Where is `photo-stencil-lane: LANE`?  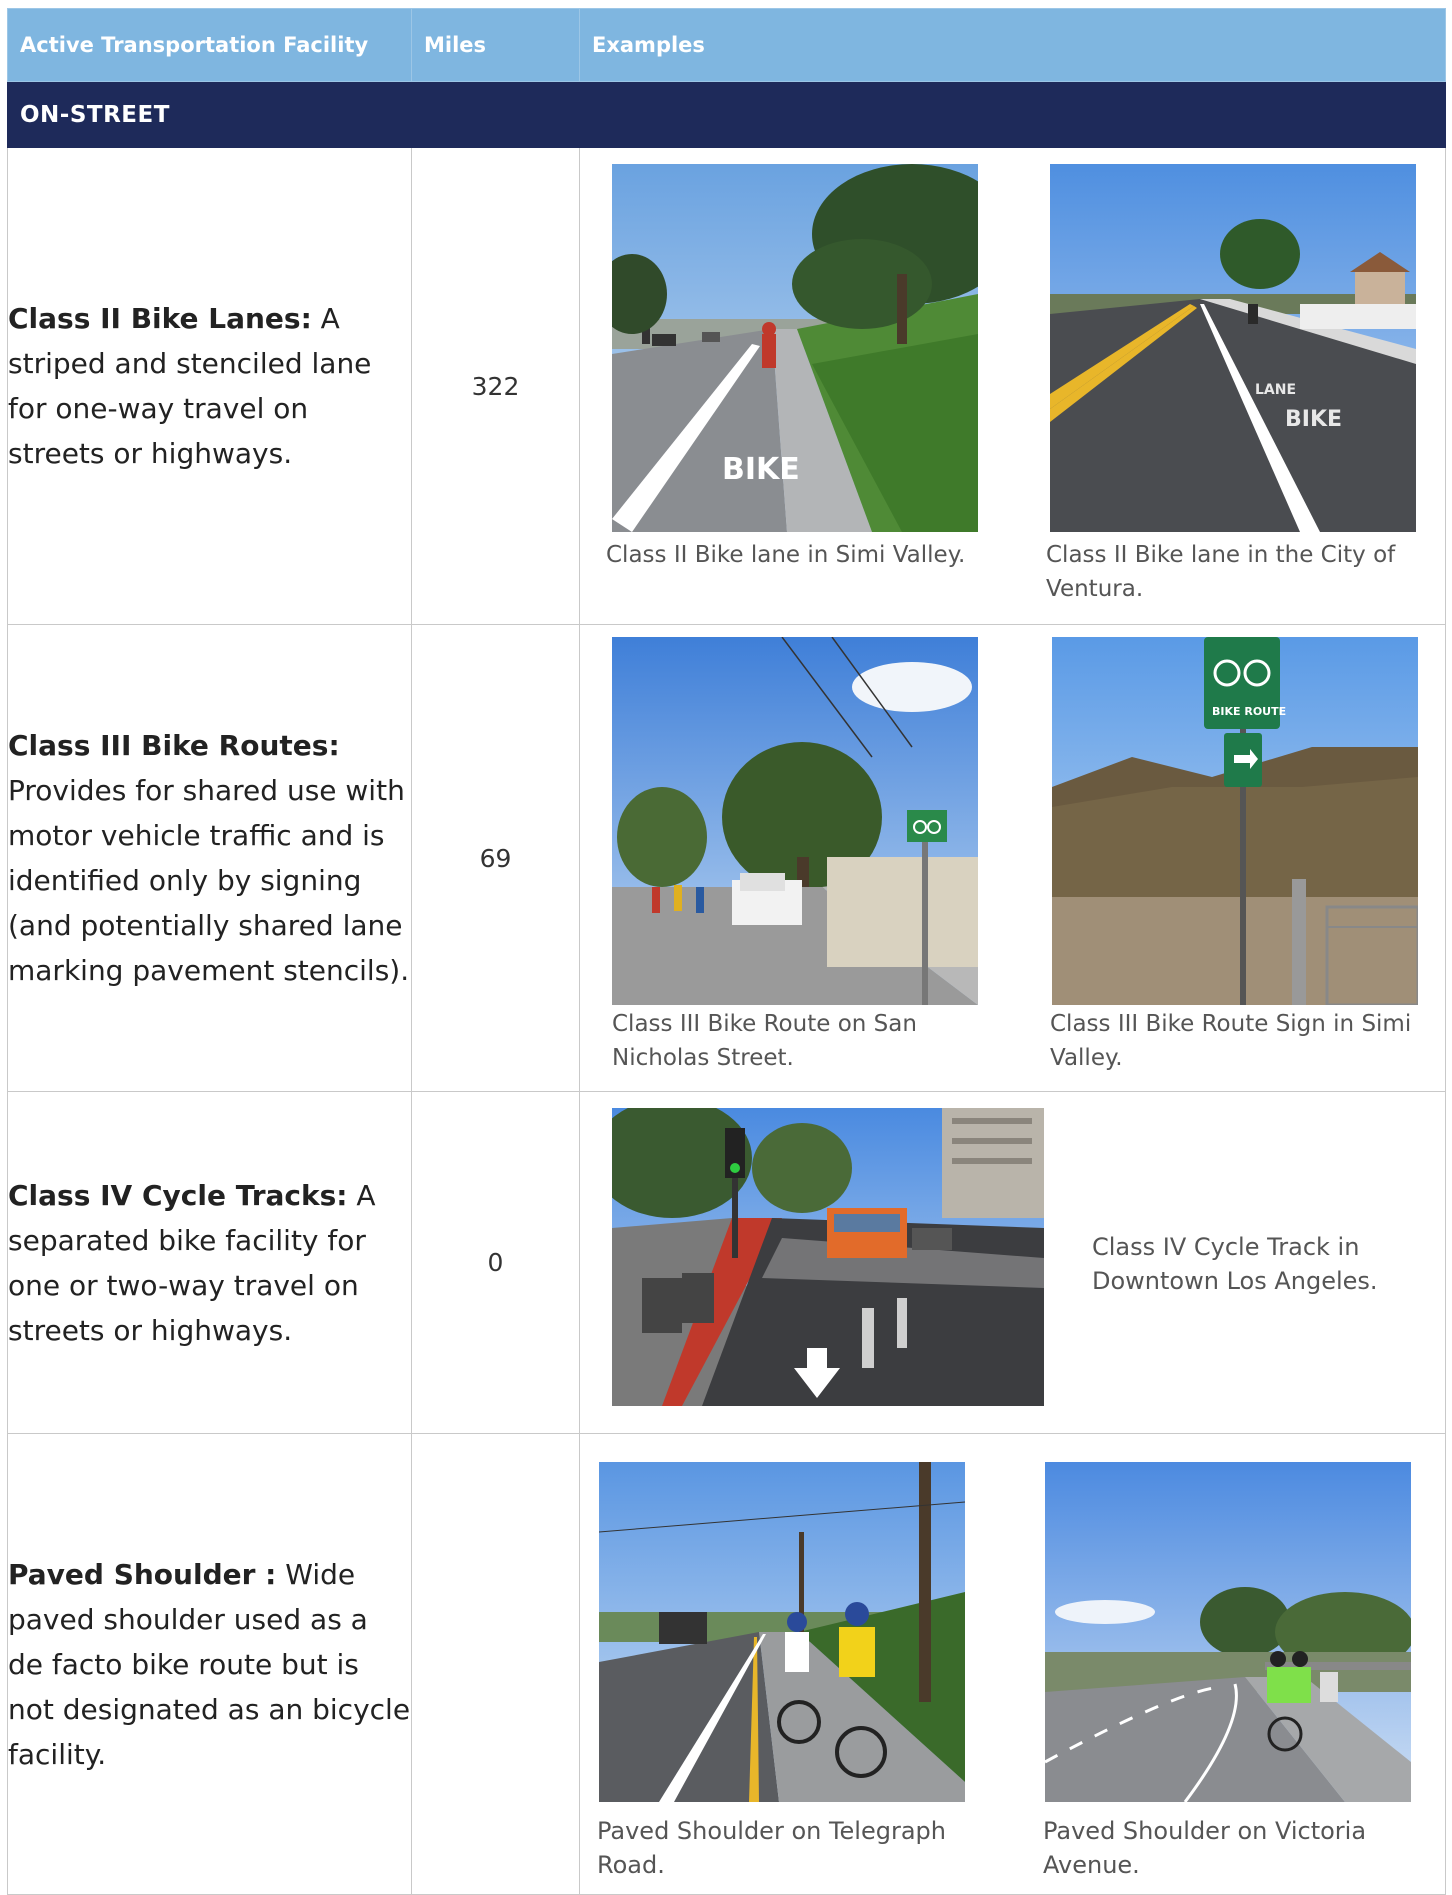
photo-stencil-lane: LANE is located at coordinates (1275, 390).